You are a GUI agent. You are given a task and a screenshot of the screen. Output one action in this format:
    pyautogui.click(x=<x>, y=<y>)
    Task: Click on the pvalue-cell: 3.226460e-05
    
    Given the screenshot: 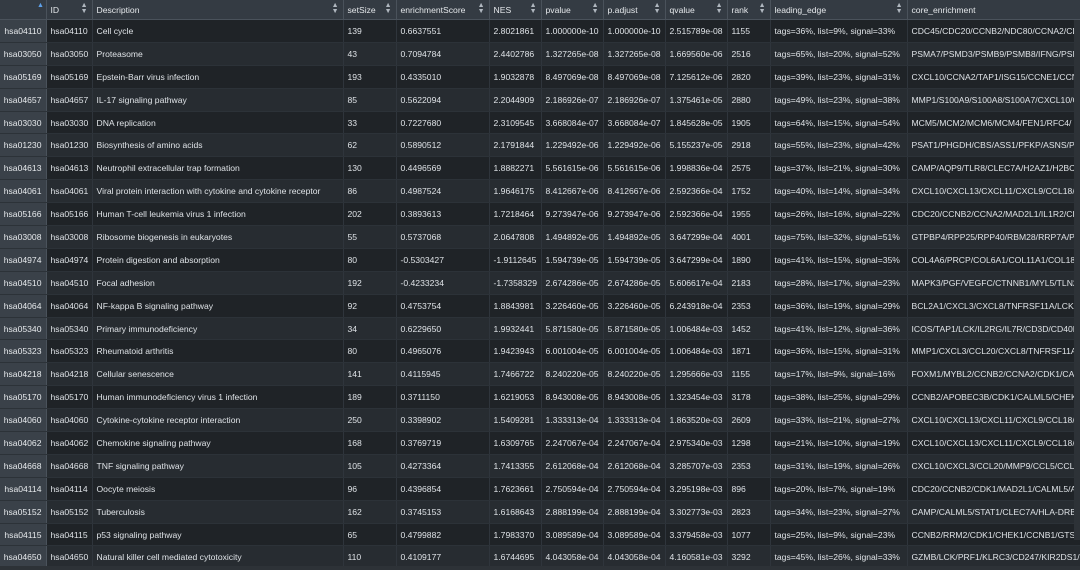 What is the action you would take?
    pyautogui.click(x=572, y=306)
    